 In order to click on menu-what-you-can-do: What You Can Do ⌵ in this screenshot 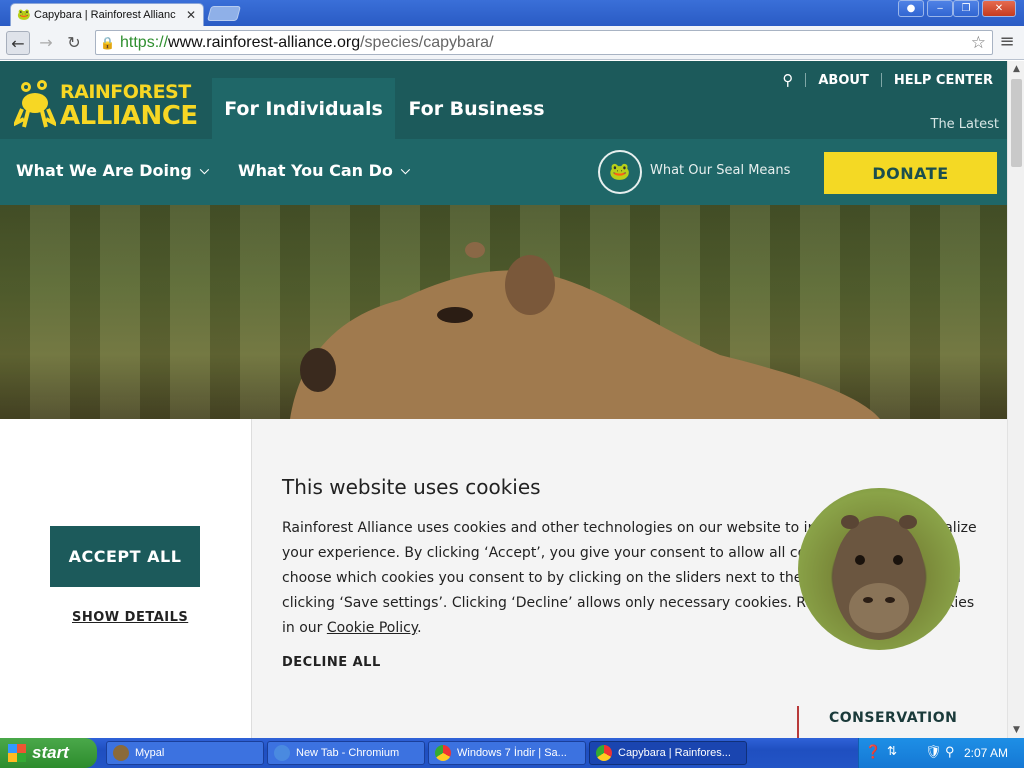, I will do `click(324, 170)`.